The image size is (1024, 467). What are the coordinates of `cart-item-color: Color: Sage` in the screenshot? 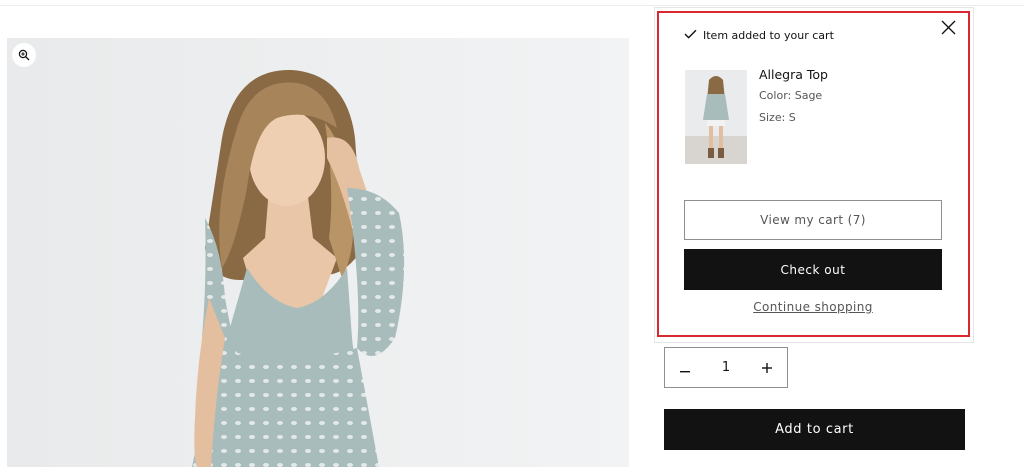 It's located at (791, 95).